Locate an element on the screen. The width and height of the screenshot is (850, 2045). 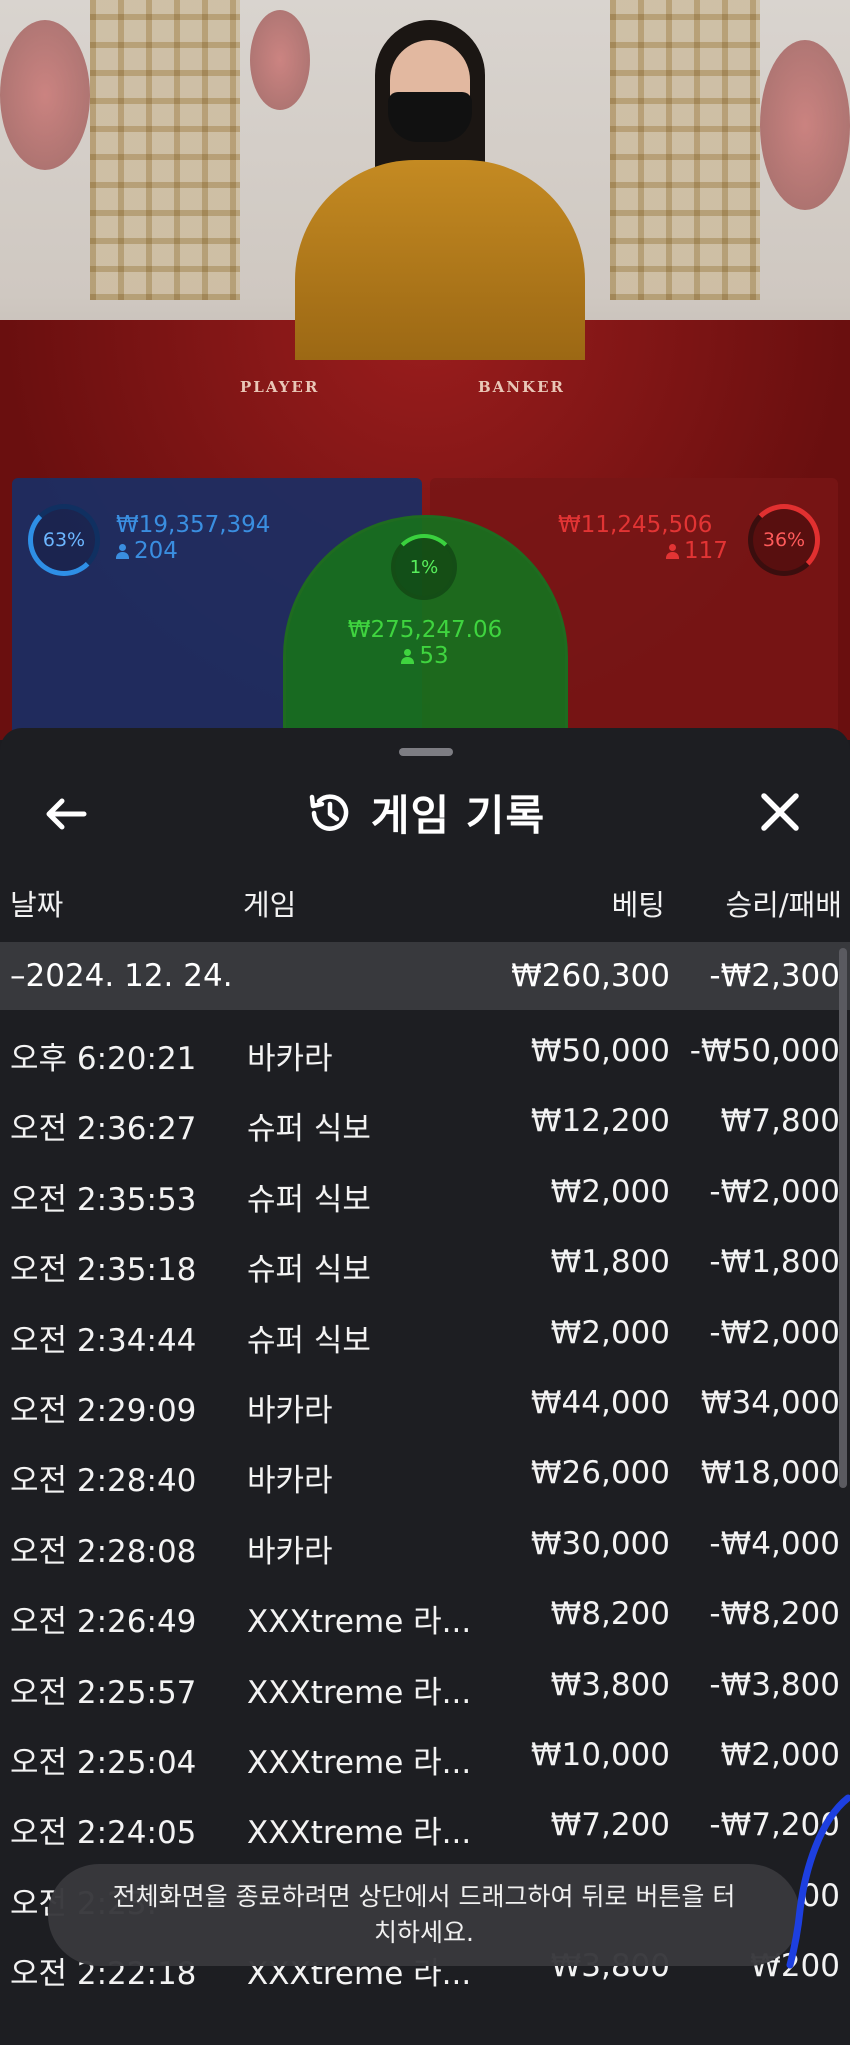
row-result: -₩1,800 is located at coordinates (774, 1262).